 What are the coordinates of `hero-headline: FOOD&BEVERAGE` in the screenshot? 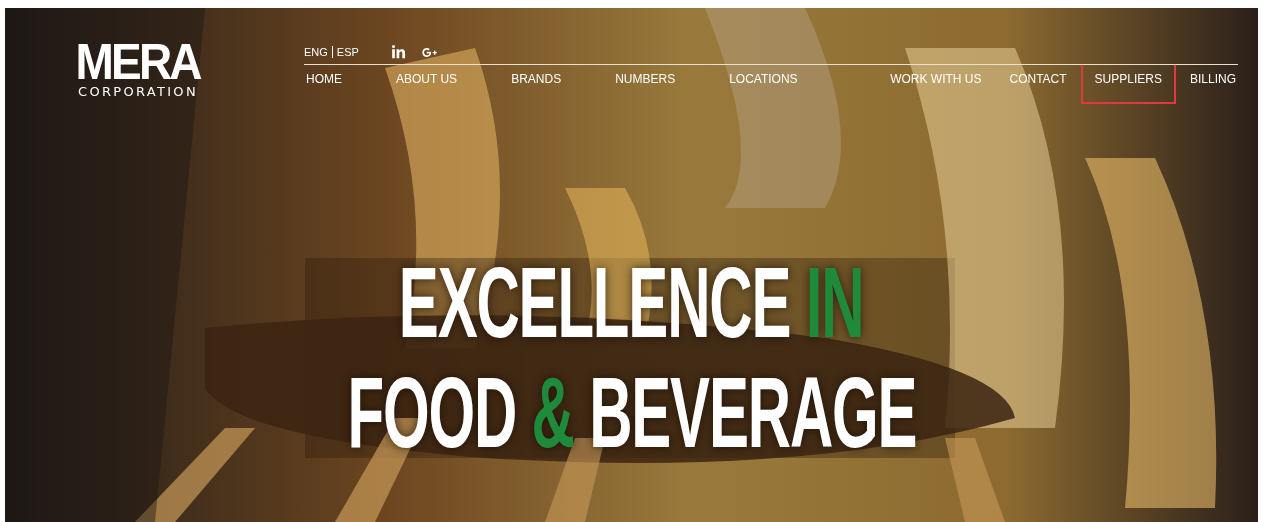 It's located at (631, 412).